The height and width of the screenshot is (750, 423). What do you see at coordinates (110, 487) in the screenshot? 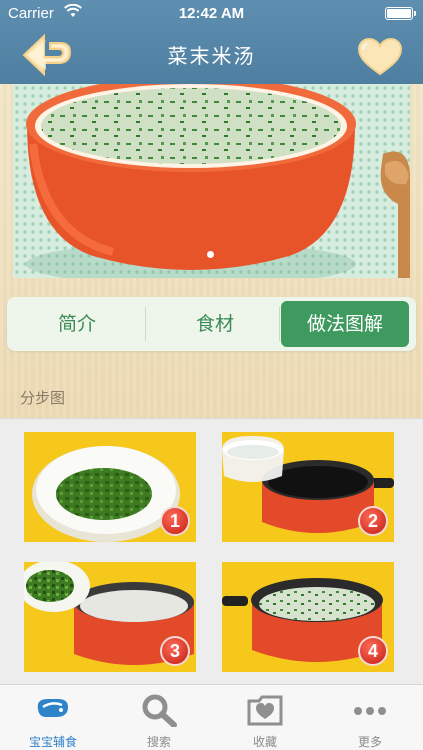
I see `step-image-1: 1` at bounding box center [110, 487].